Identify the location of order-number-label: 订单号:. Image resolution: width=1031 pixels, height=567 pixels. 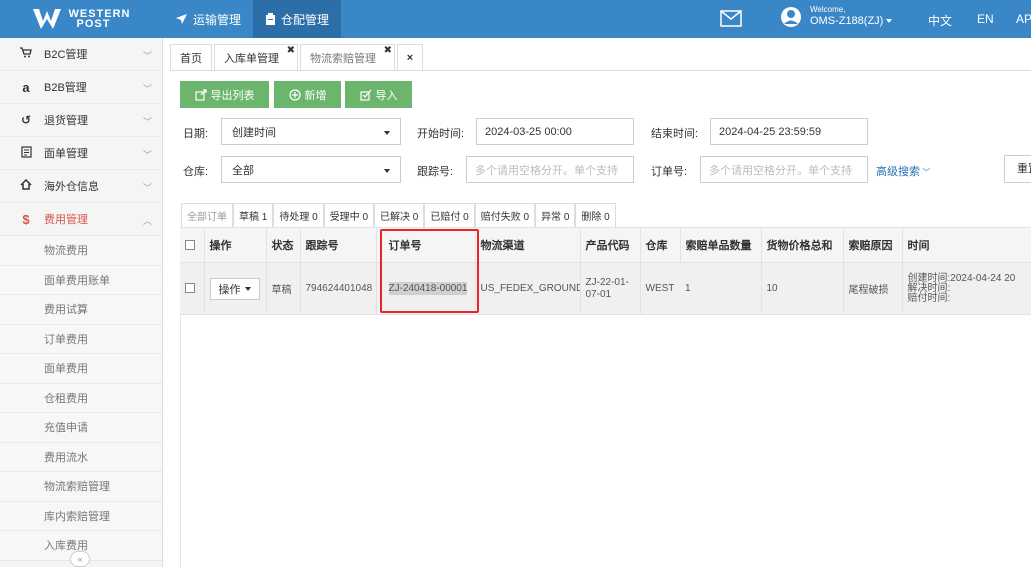
(669, 172).